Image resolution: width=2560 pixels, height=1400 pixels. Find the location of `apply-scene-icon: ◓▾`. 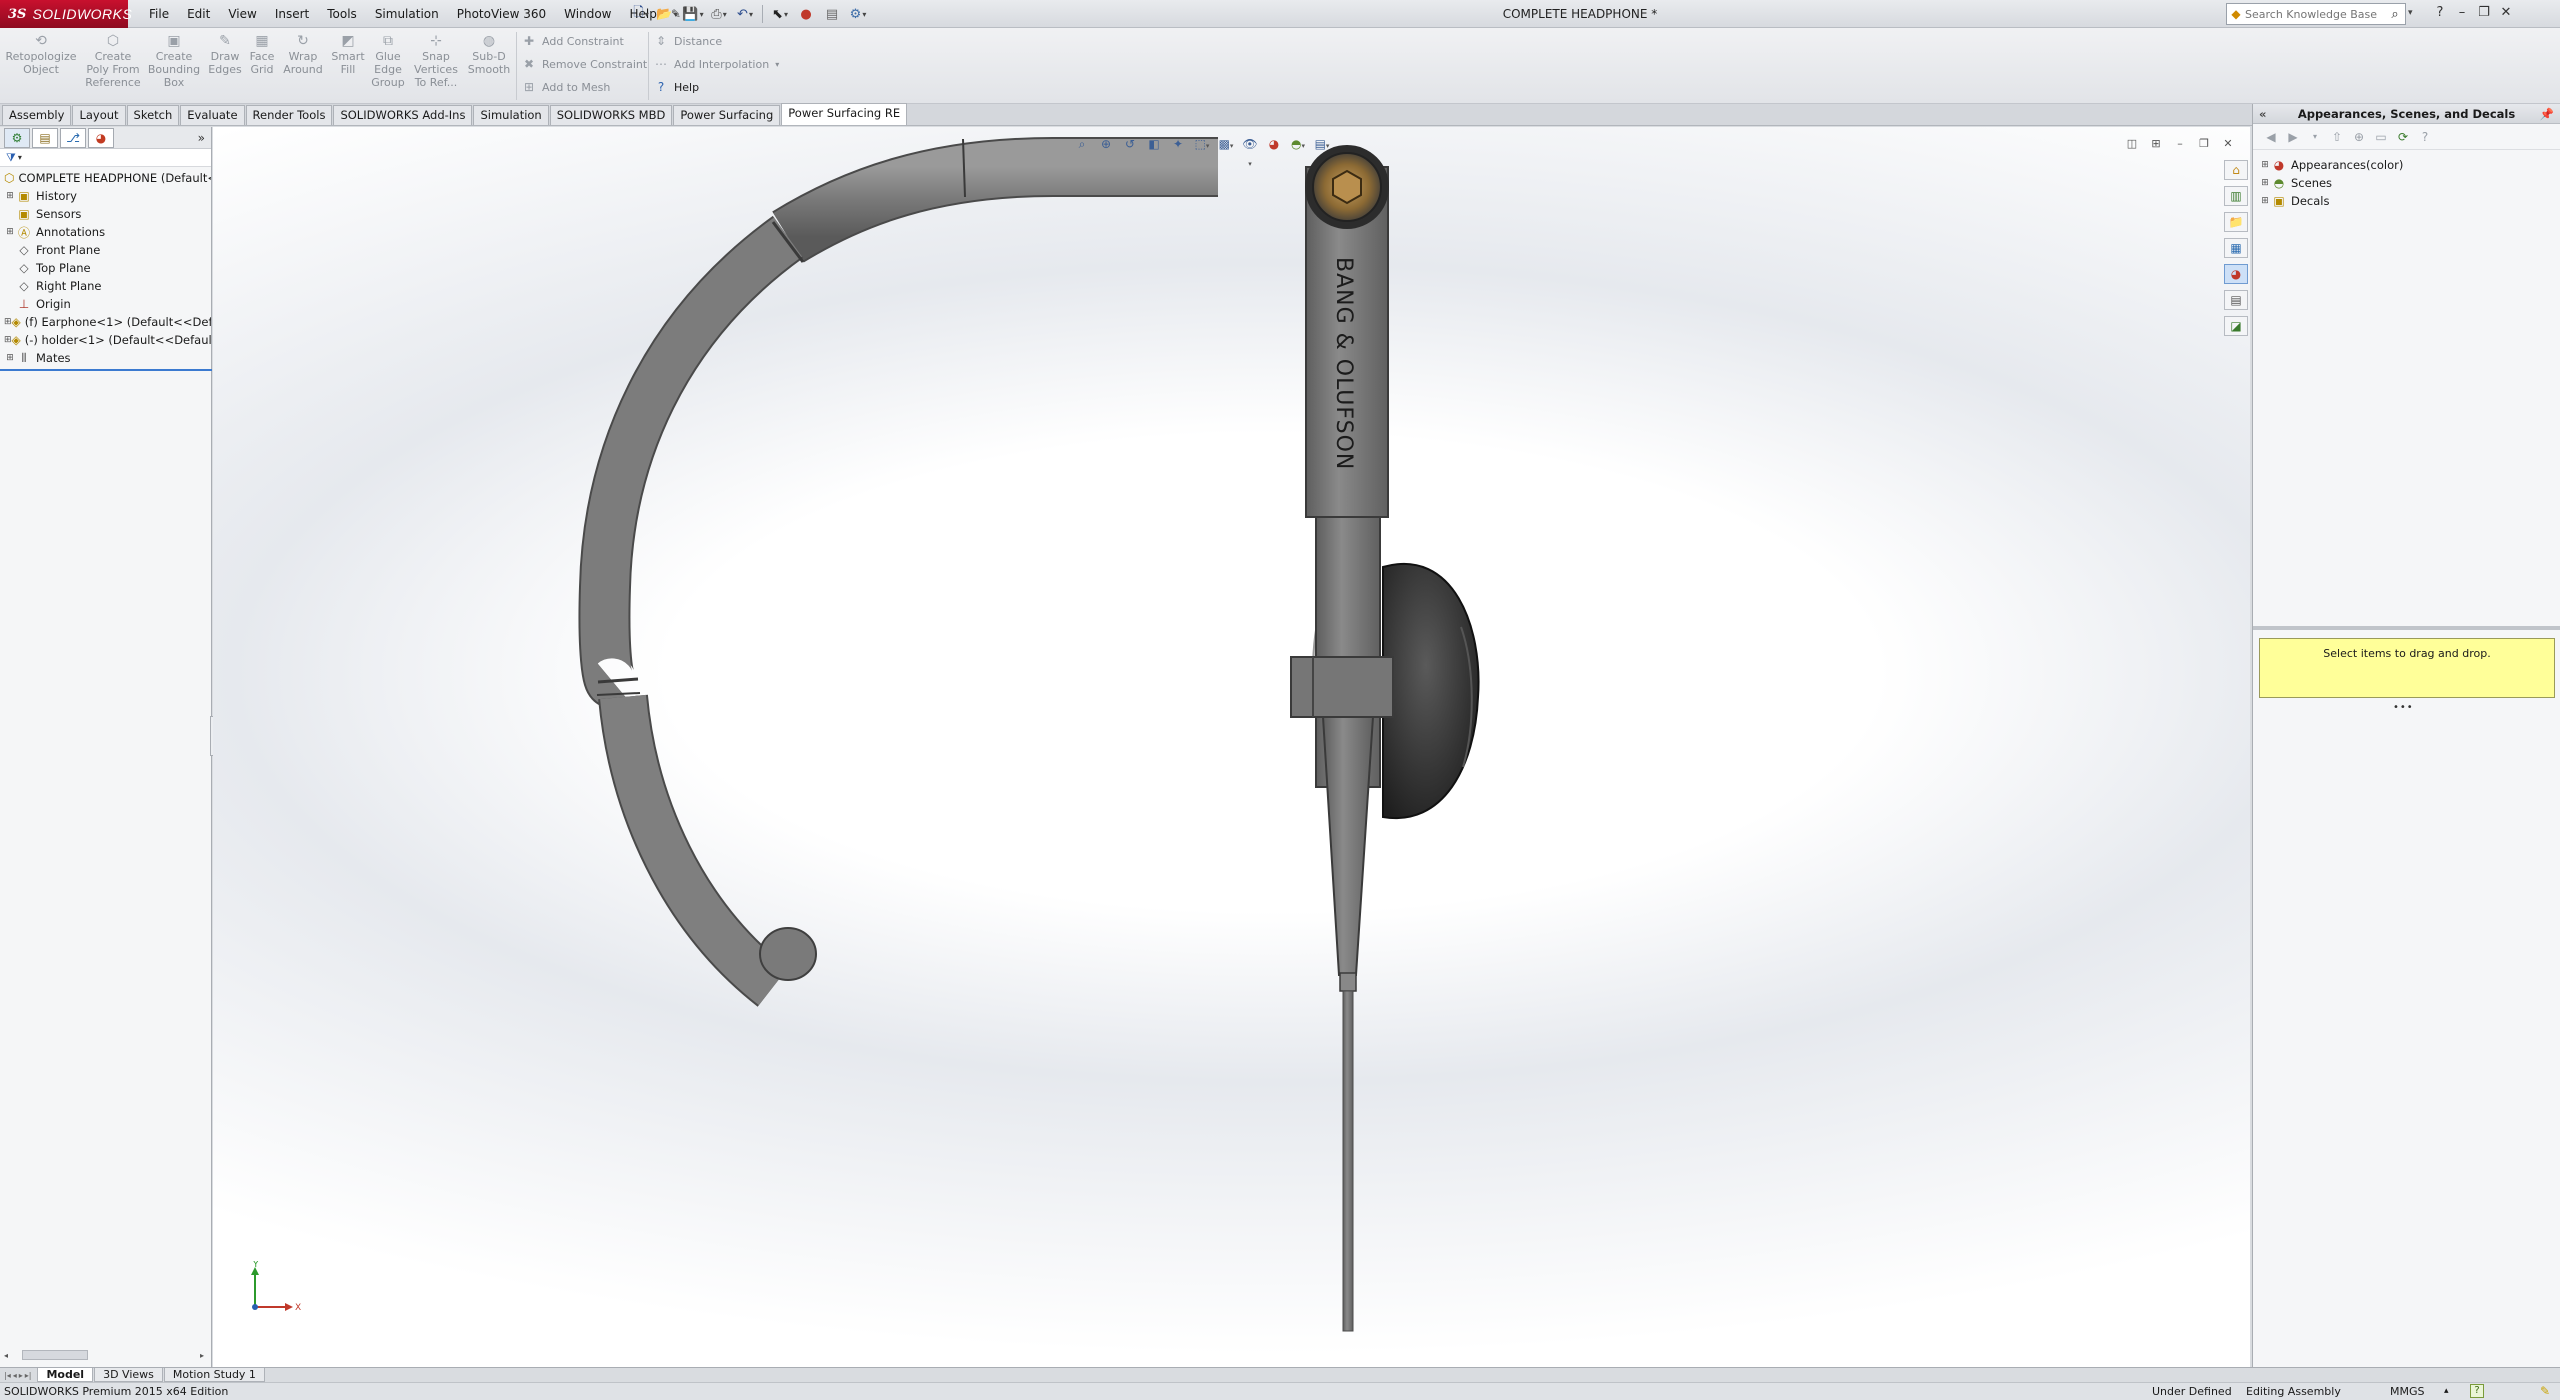

apply-scene-icon: ◓▾ is located at coordinates (1298, 144).